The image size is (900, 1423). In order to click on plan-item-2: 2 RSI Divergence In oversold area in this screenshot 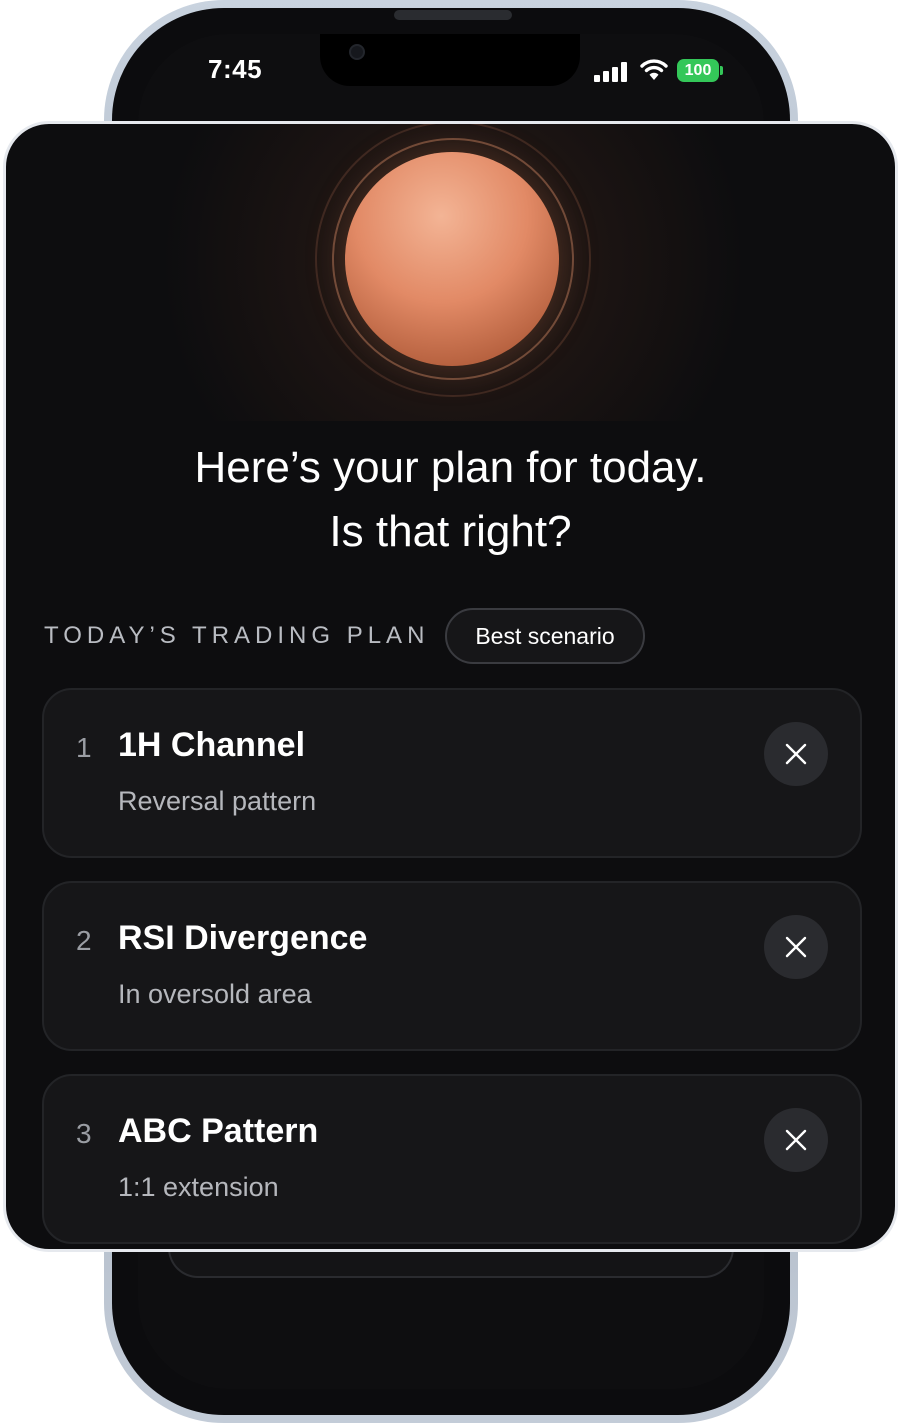, I will do `click(452, 966)`.